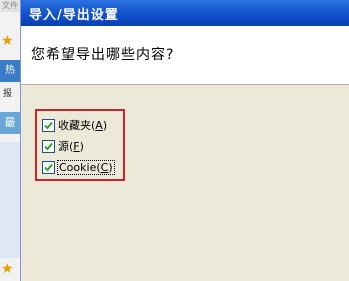  What do you see at coordinates (71, 146) in the screenshot?
I see `feeds-label: 源(F)` at bounding box center [71, 146].